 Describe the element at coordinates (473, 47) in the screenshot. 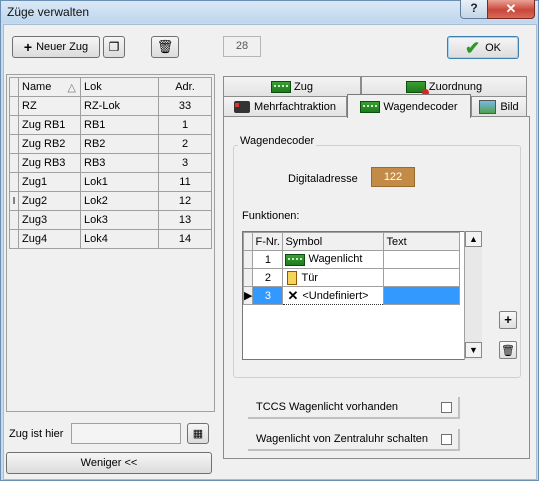

I see `checkmark-icon: ✔` at that location.